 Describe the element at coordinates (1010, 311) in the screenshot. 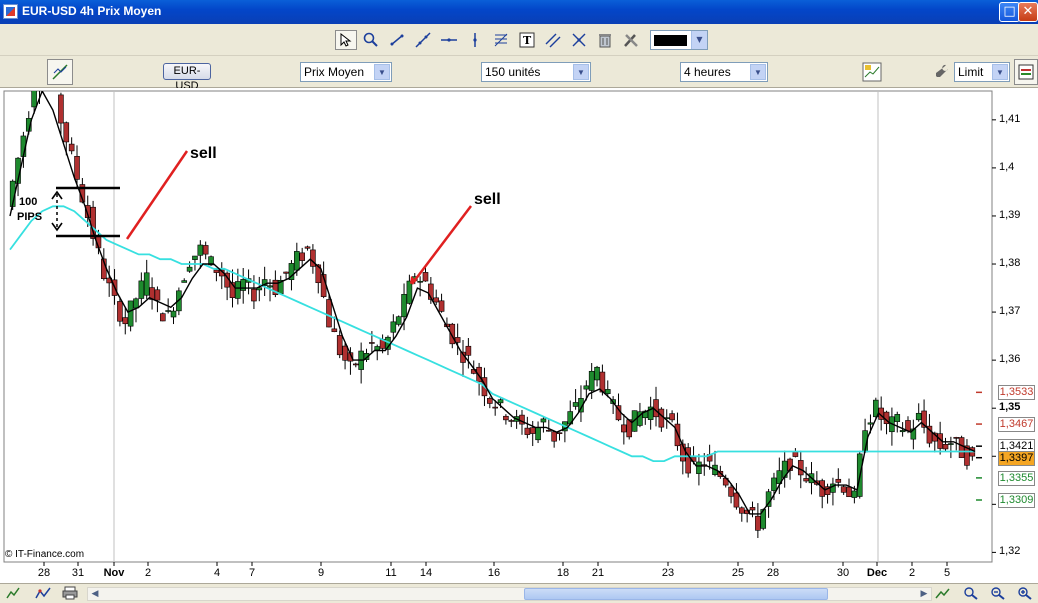

I see `y-tick-label: 1,37` at that location.